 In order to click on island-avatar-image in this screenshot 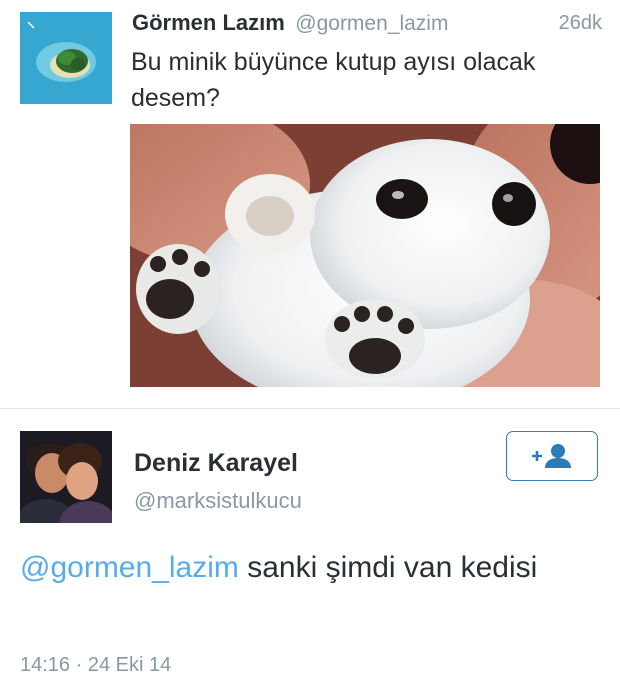, I will do `click(66, 58)`.